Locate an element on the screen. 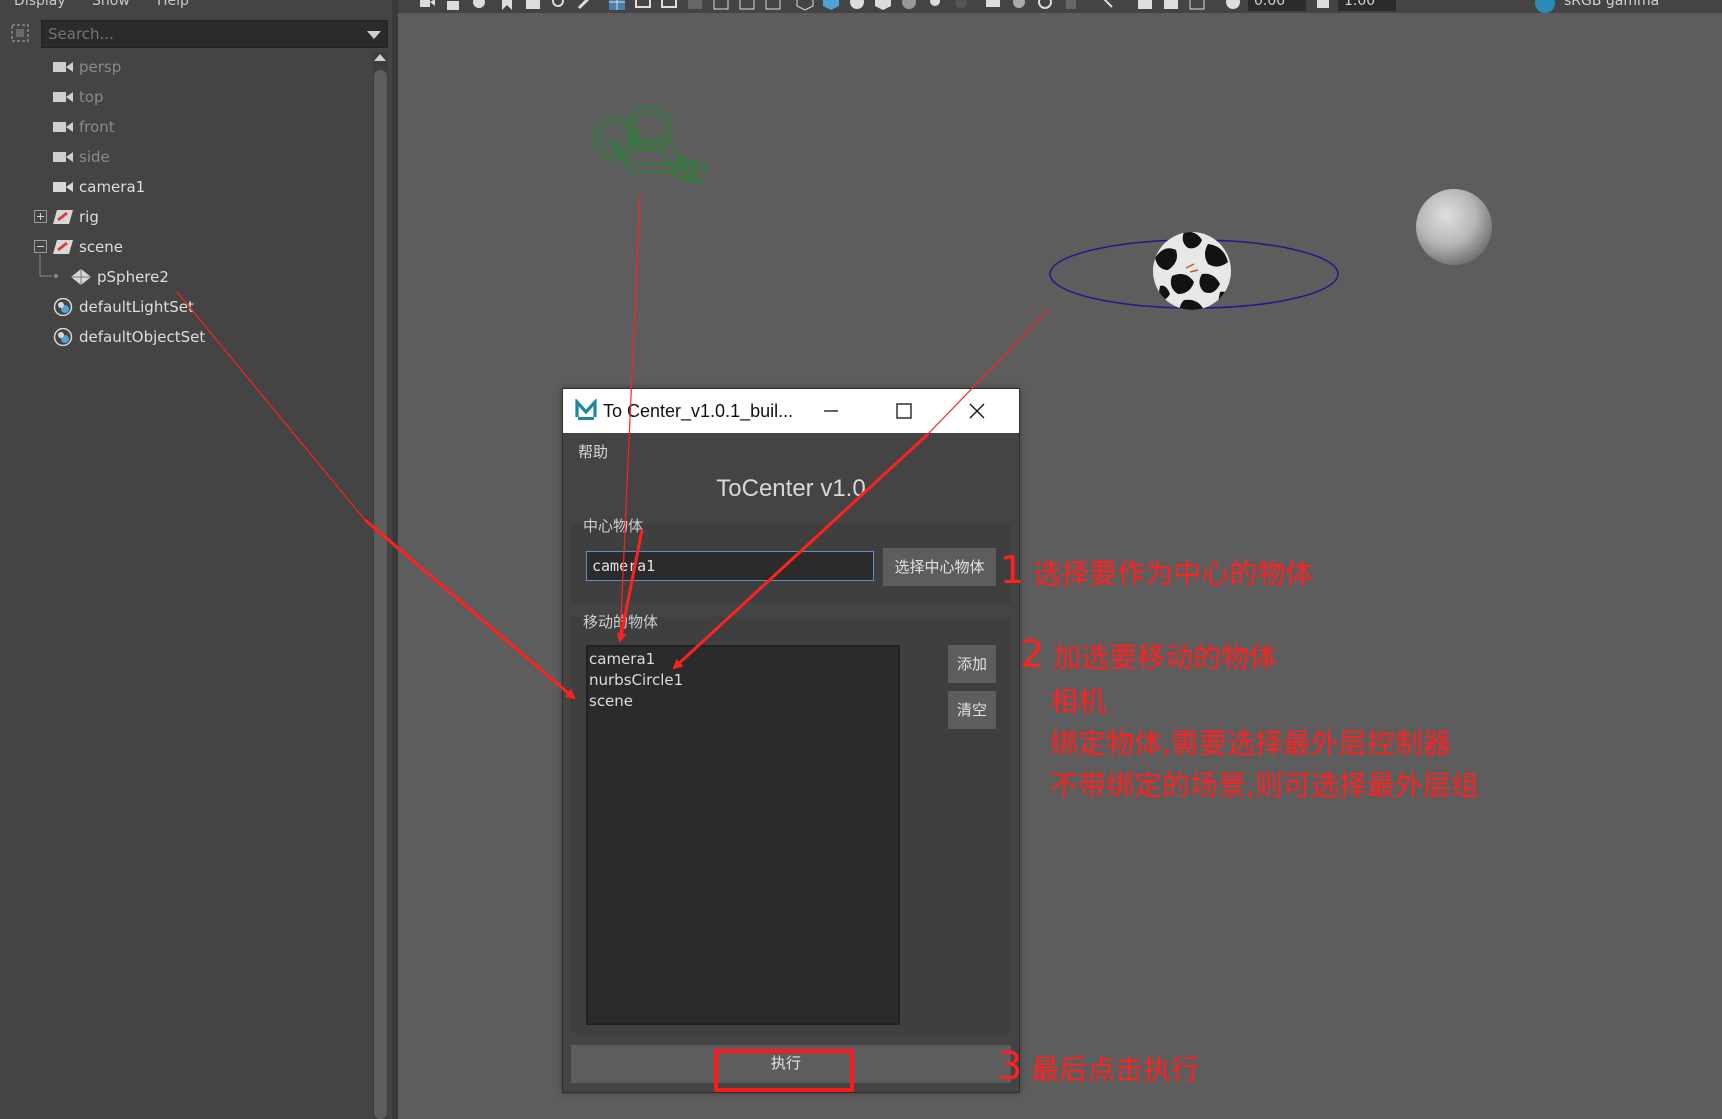  psphere2-textured-sphere is located at coordinates (1192, 271).